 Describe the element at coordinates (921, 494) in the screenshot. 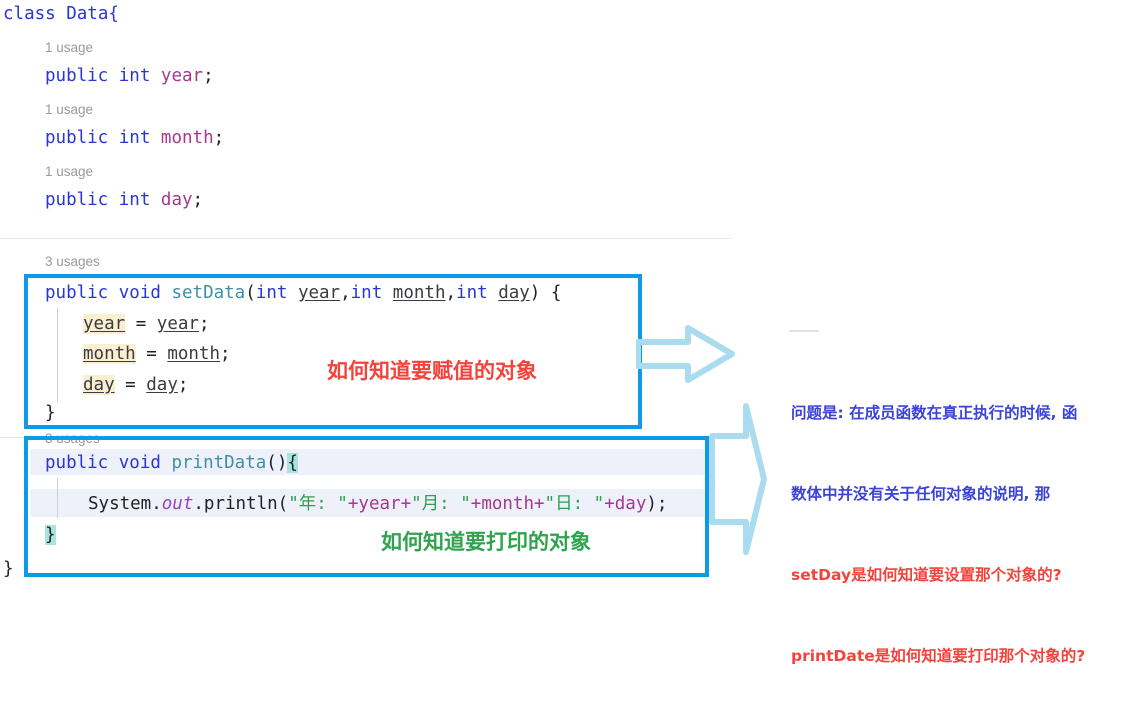

I see `side-note-line-2: 数体中并没有关于任何对象的说明, 那` at that location.